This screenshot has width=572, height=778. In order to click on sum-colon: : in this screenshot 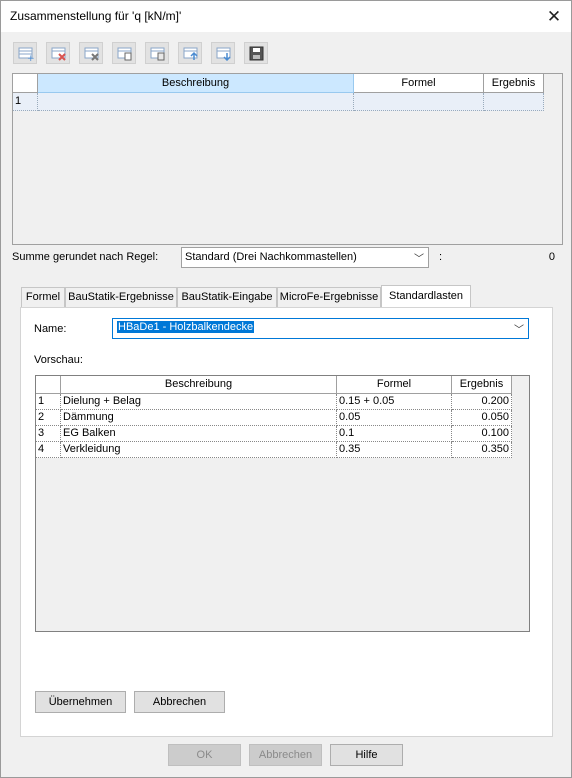, I will do `click(441, 257)`.